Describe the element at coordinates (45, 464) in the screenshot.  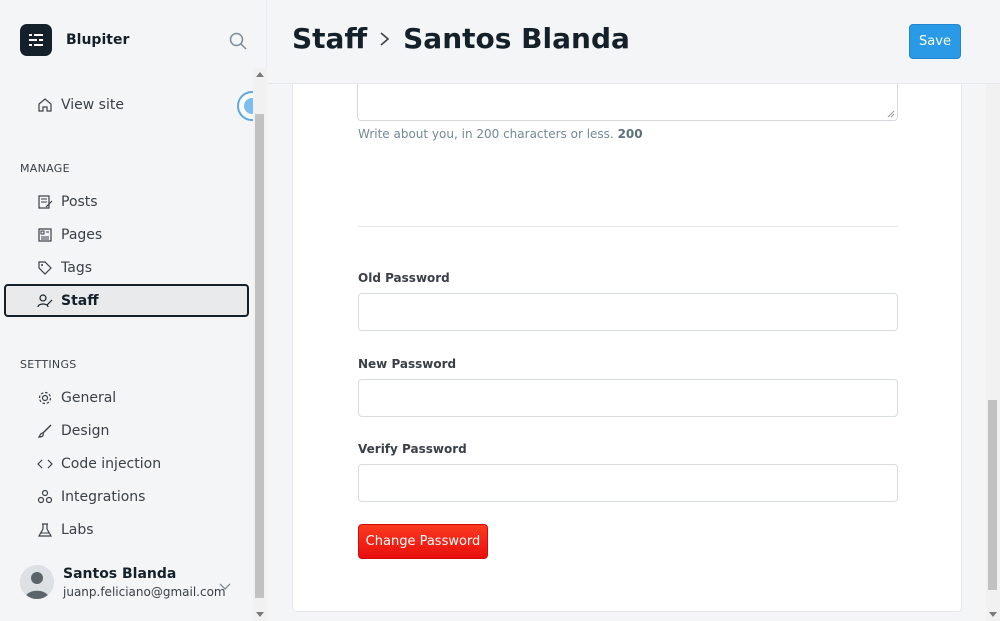
I see `code-icon` at that location.